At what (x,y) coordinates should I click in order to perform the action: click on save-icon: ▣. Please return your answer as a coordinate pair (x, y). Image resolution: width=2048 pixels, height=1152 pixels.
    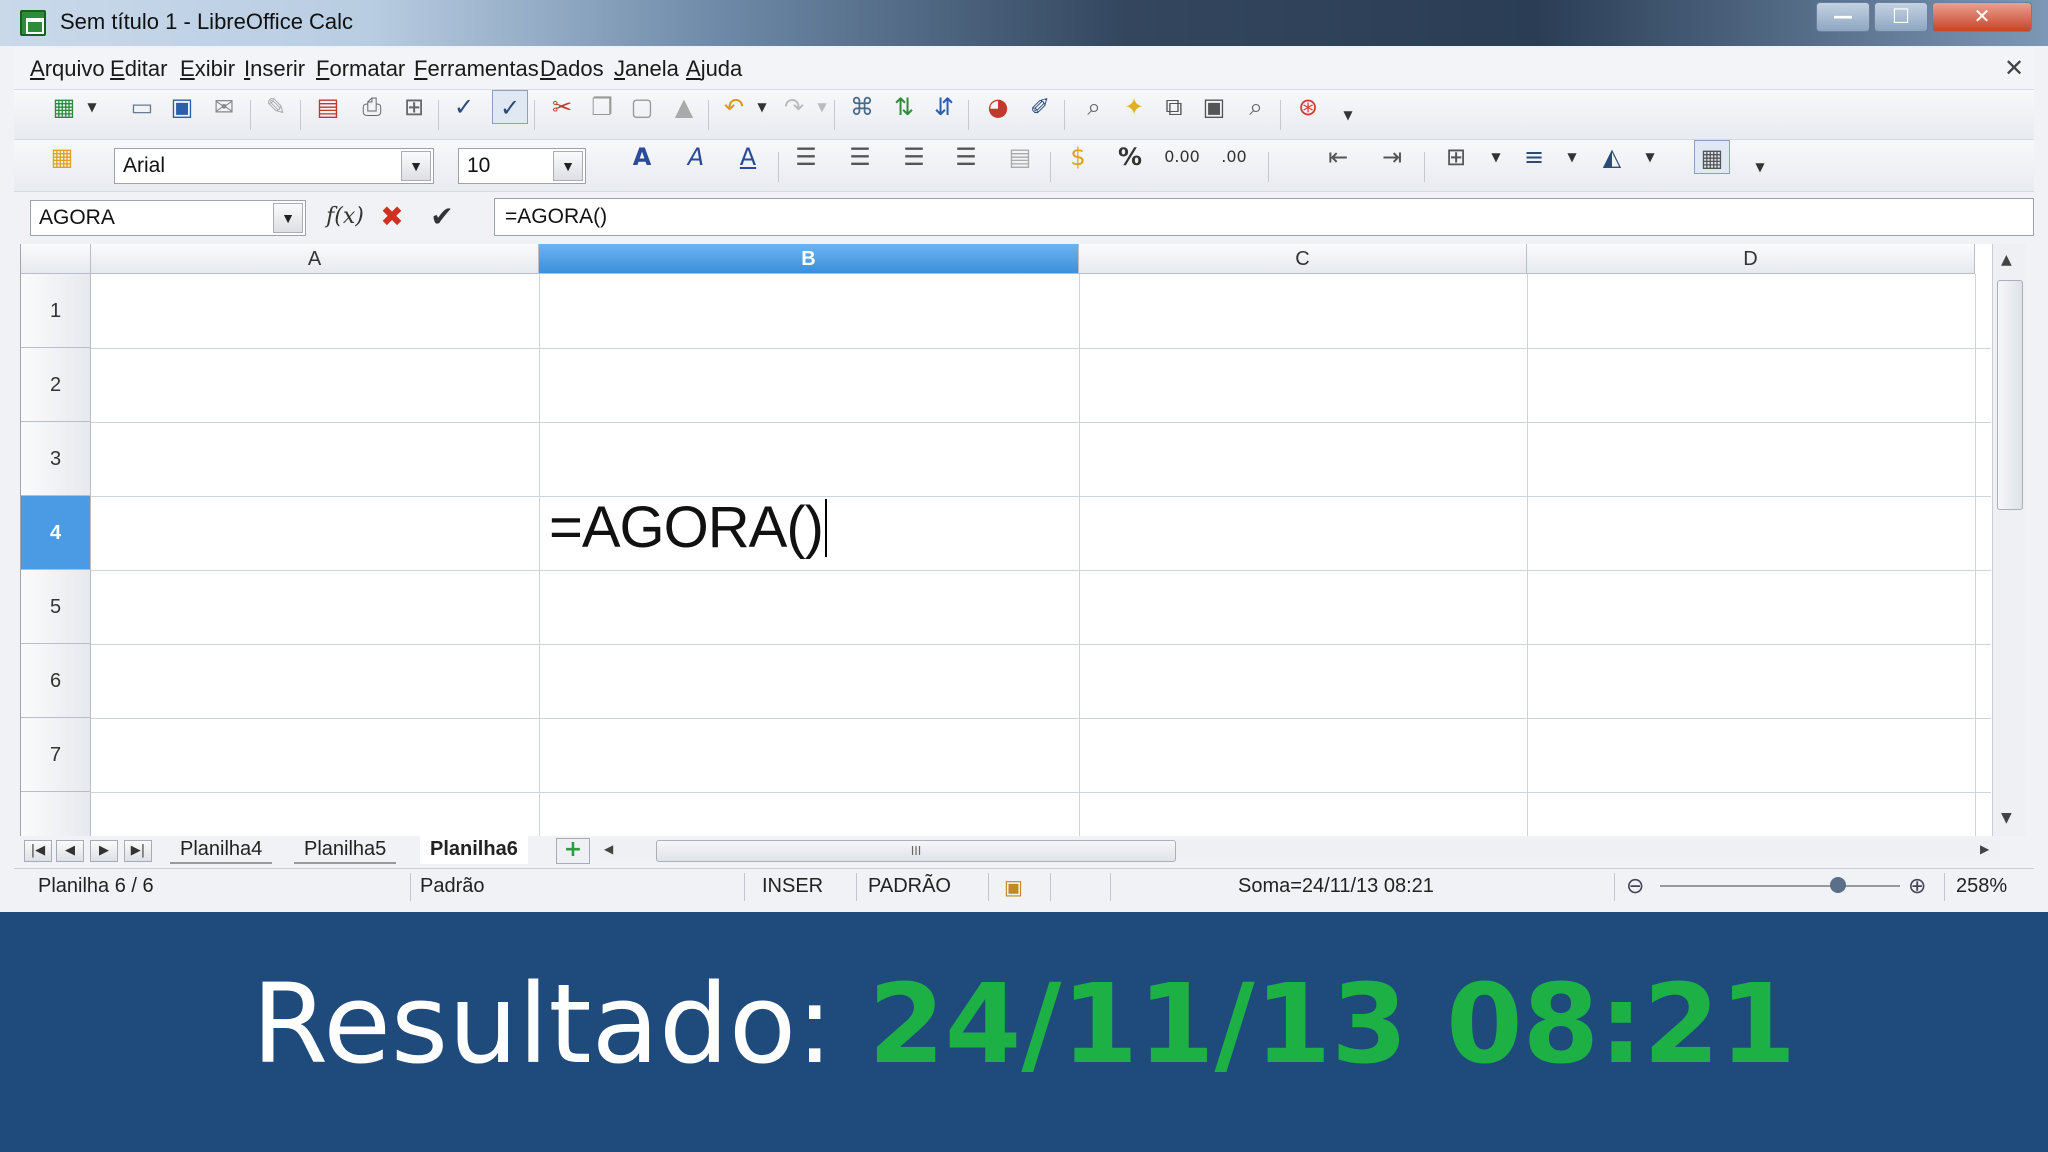
    Looking at the image, I should click on (182, 107).